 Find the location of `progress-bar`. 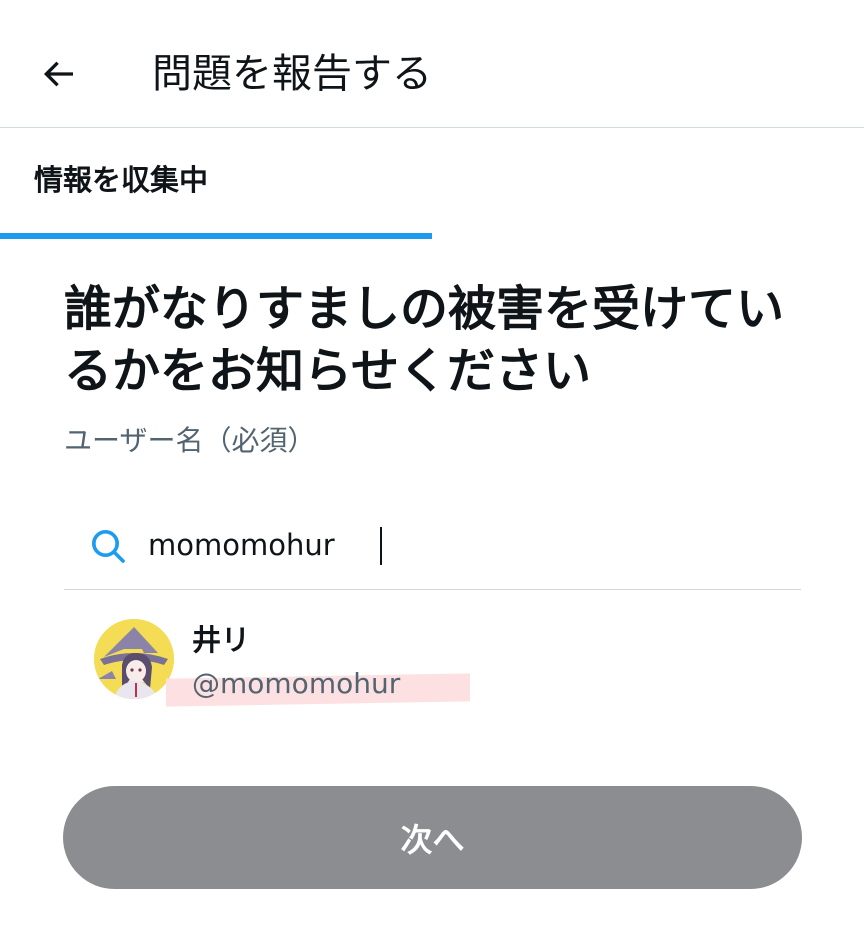

progress-bar is located at coordinates (432, 236).